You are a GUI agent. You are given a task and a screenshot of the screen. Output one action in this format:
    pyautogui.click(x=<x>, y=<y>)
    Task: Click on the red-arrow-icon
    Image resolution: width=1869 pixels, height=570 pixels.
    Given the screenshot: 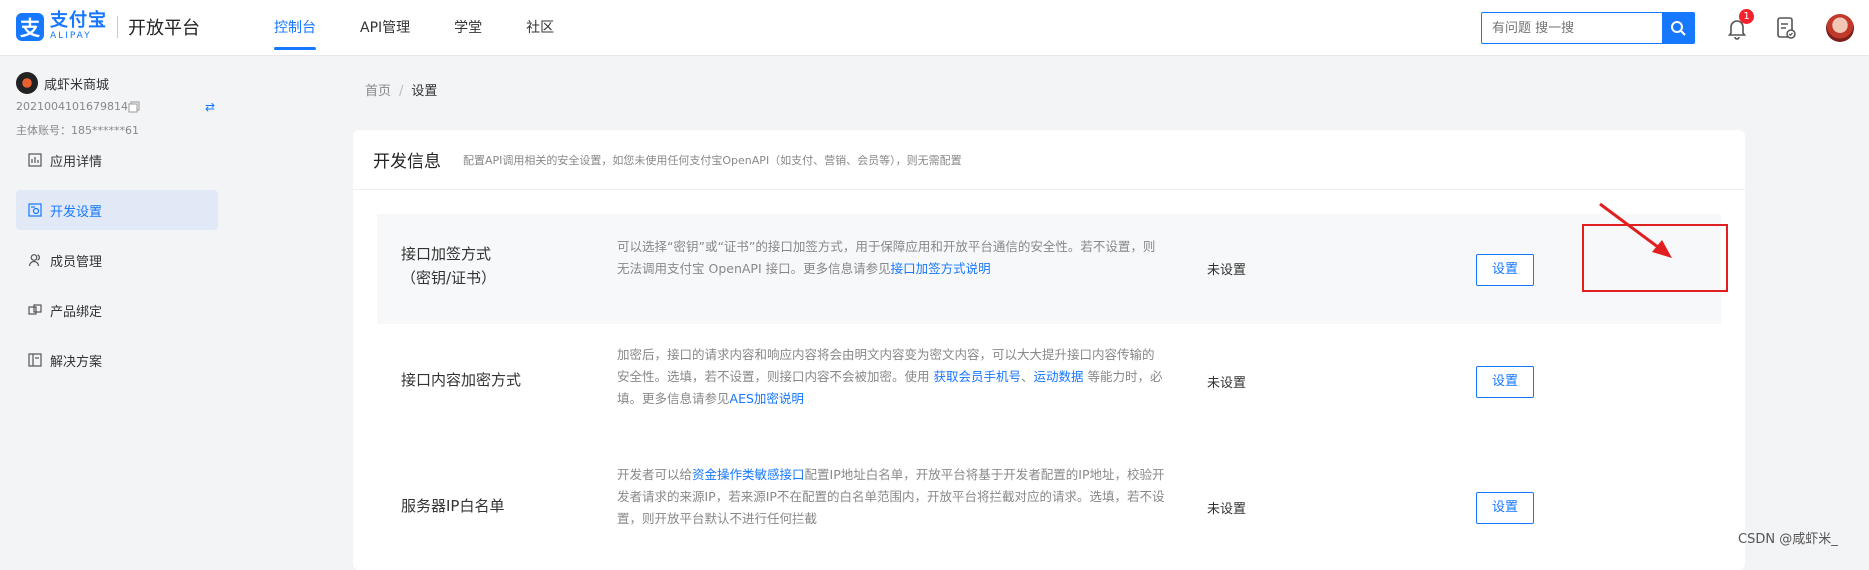 What is the action you would take?
    pyautogui.click(x=1635, y=230)
    